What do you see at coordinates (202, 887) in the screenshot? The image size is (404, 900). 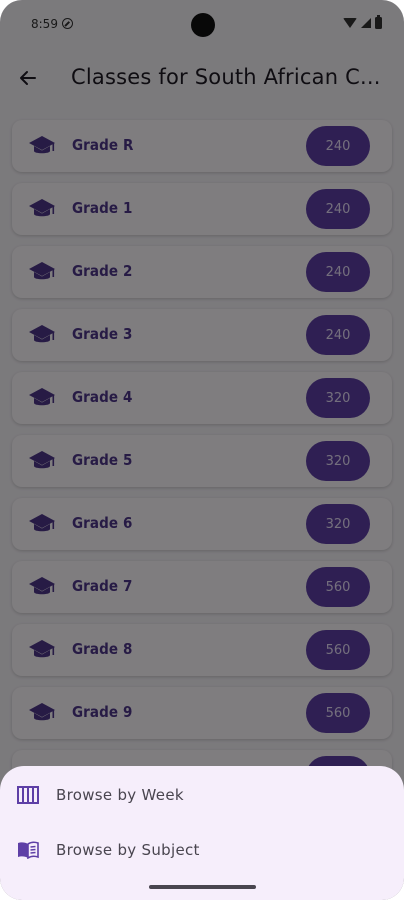 I see `gesture-navigation-bar` at bounding box center [202, 887].